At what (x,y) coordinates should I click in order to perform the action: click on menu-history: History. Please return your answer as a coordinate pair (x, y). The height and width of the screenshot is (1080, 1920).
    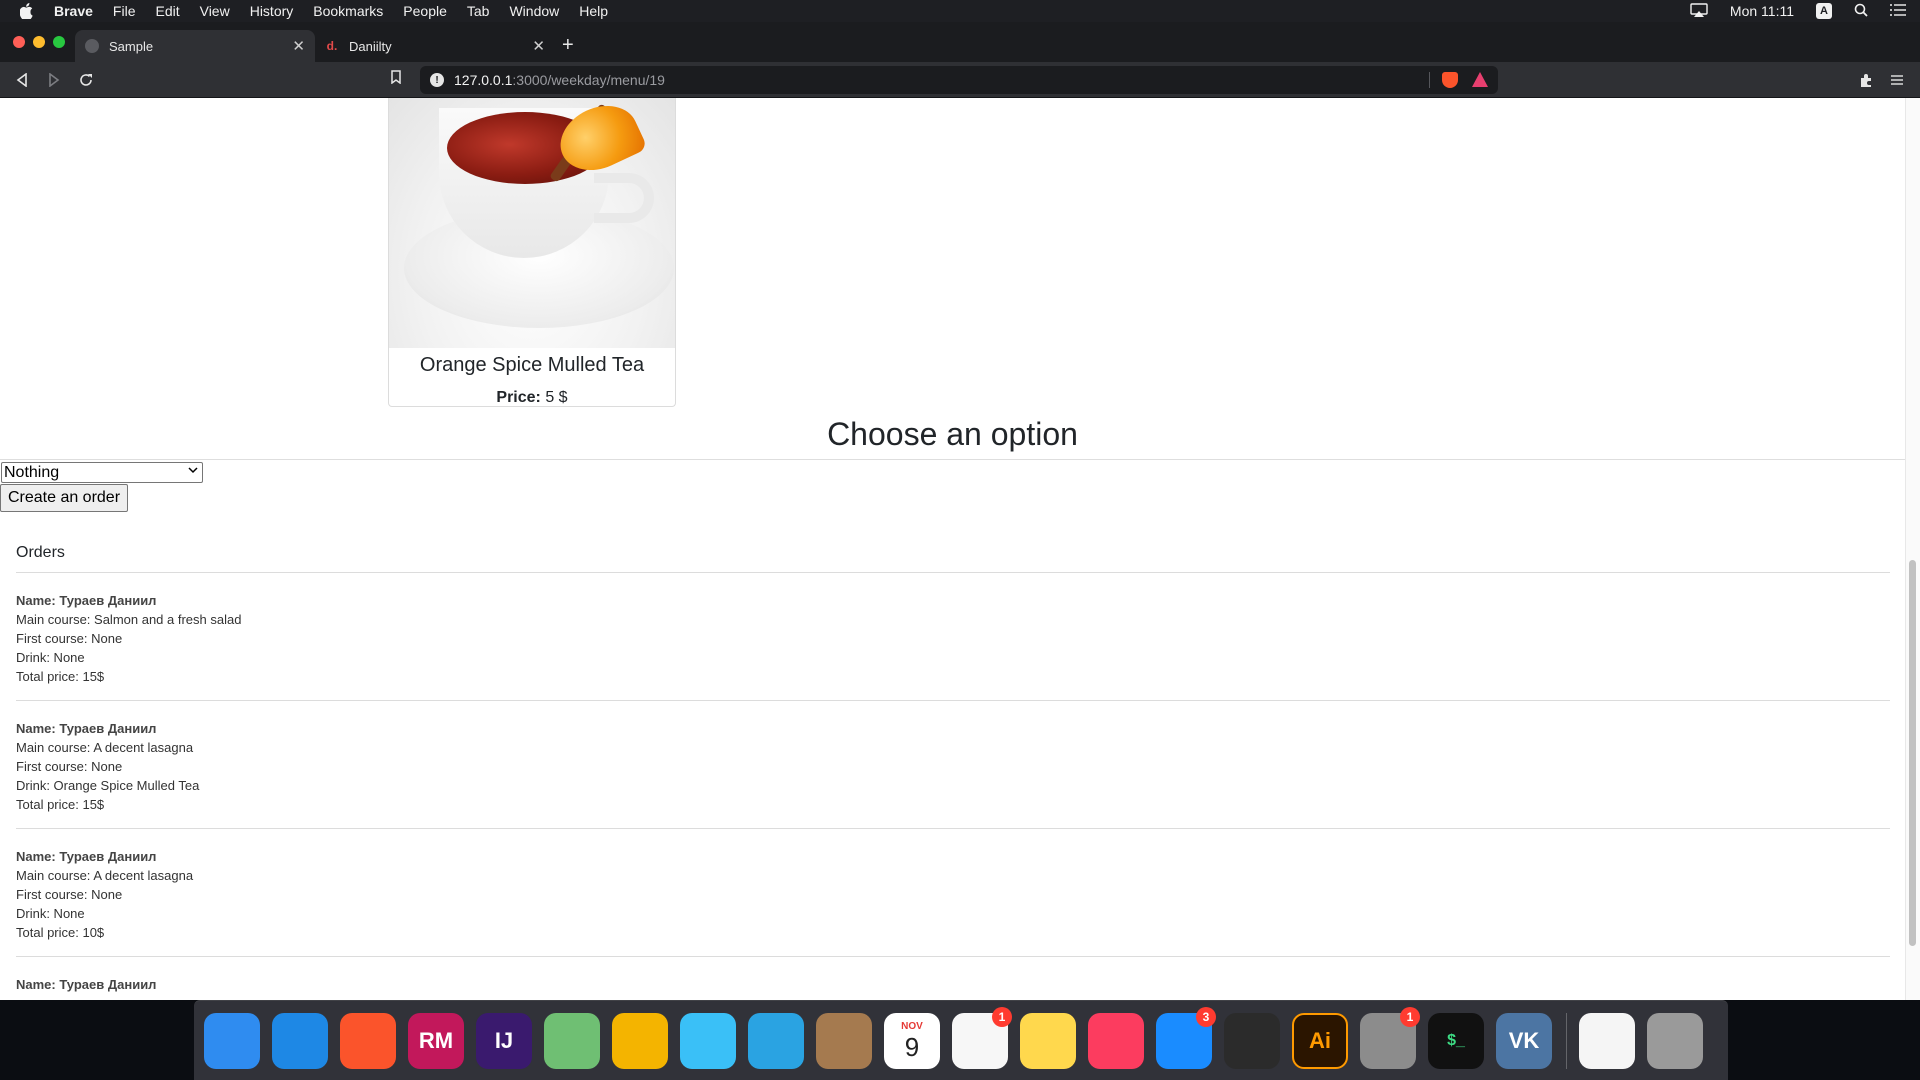
    Looking at the image, I should click on (272, 11).